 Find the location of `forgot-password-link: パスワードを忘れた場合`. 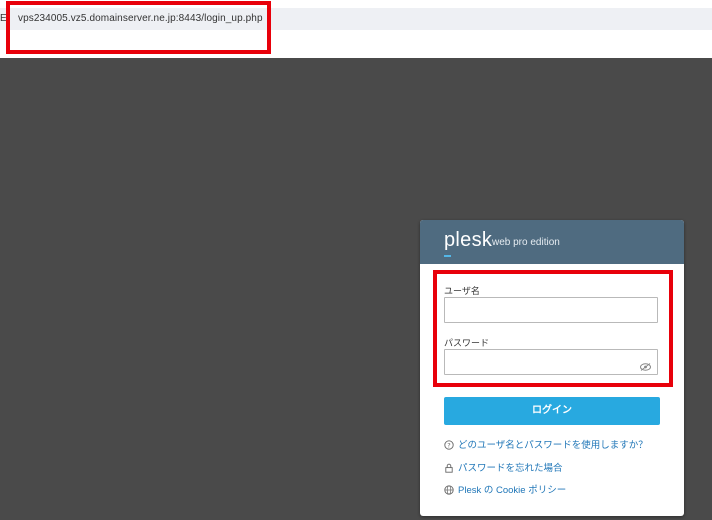

forgot-password-link: パスワードを忘れた場合 is located at coordinates (503, 467).